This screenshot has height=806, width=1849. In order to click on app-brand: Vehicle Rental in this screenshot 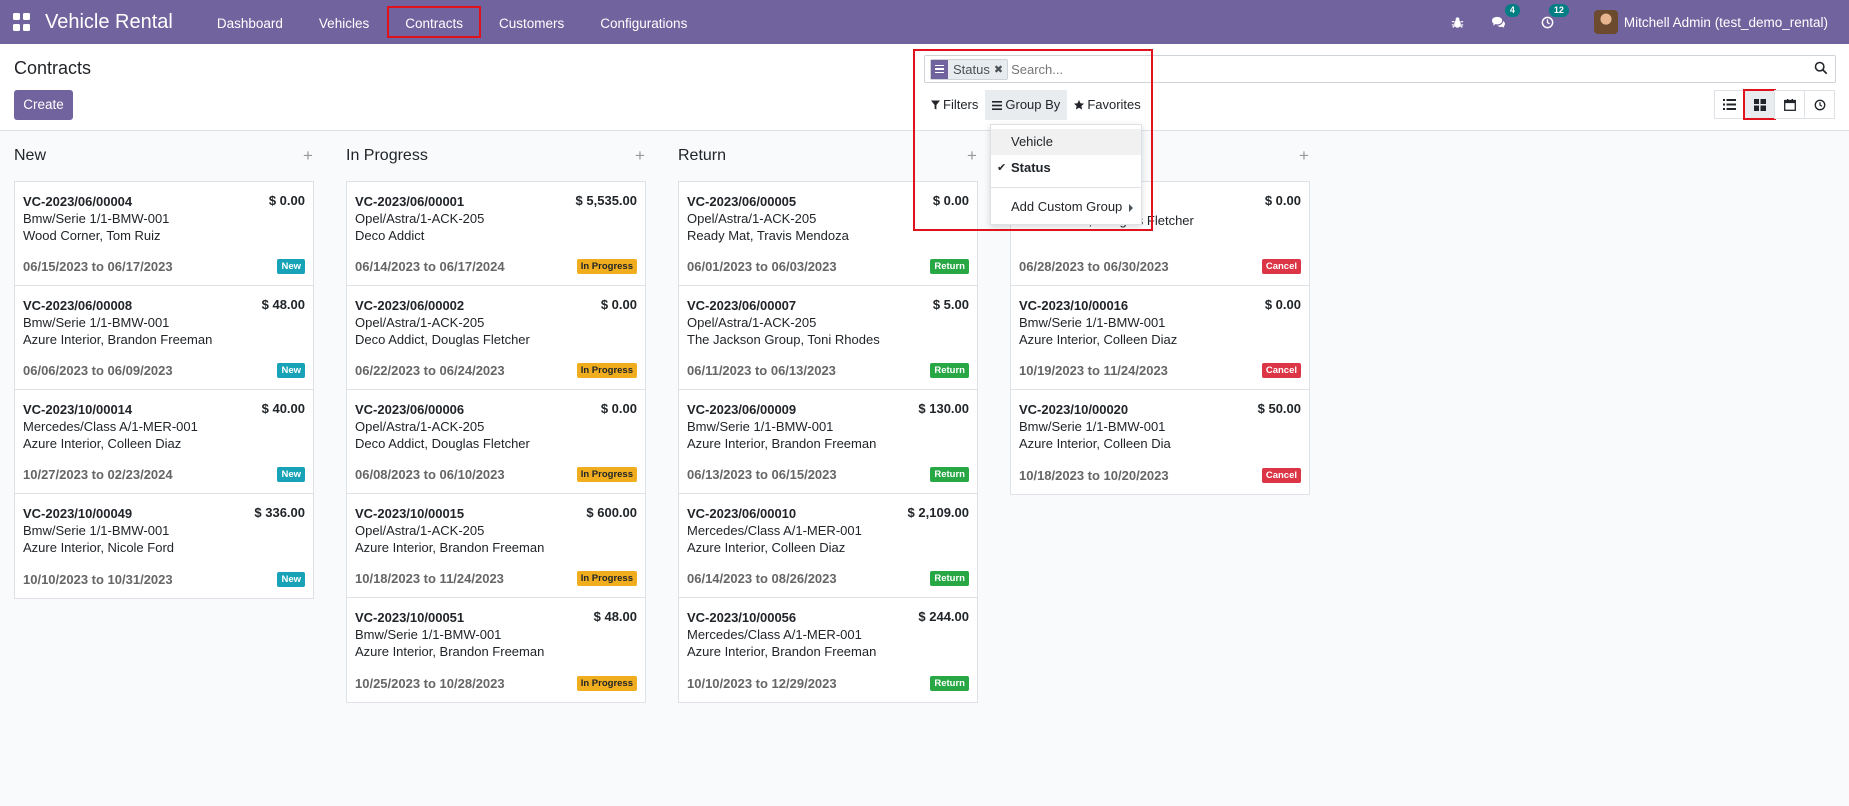, I will do `click(109, 22)`.